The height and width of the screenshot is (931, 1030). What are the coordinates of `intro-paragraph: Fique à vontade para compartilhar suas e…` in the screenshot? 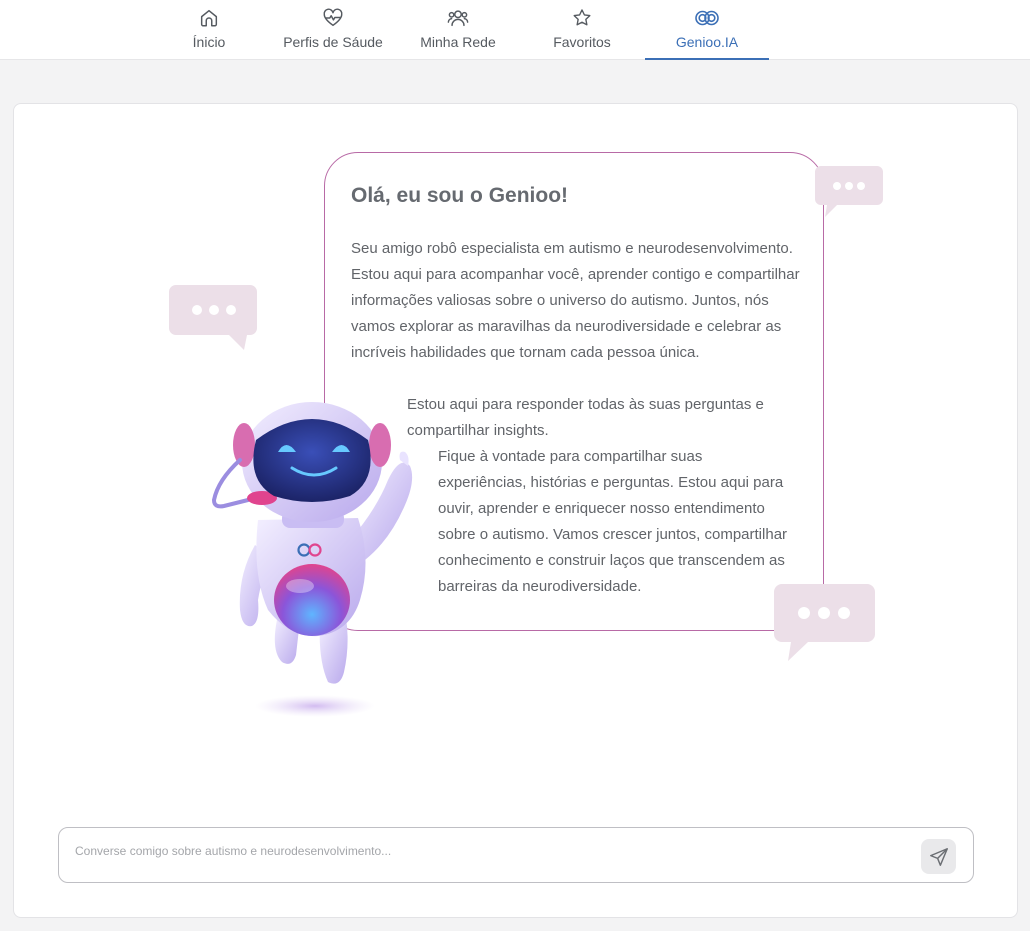 It's located at (613, 521).